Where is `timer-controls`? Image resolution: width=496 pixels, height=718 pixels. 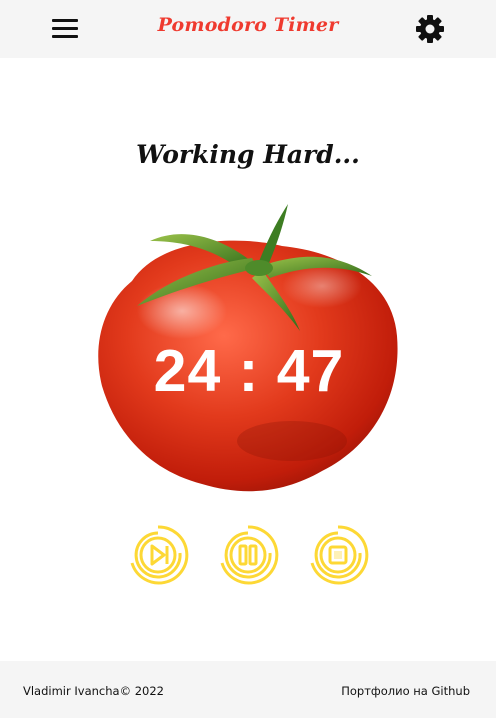
timer-controls is located at coordinates (248, 555).